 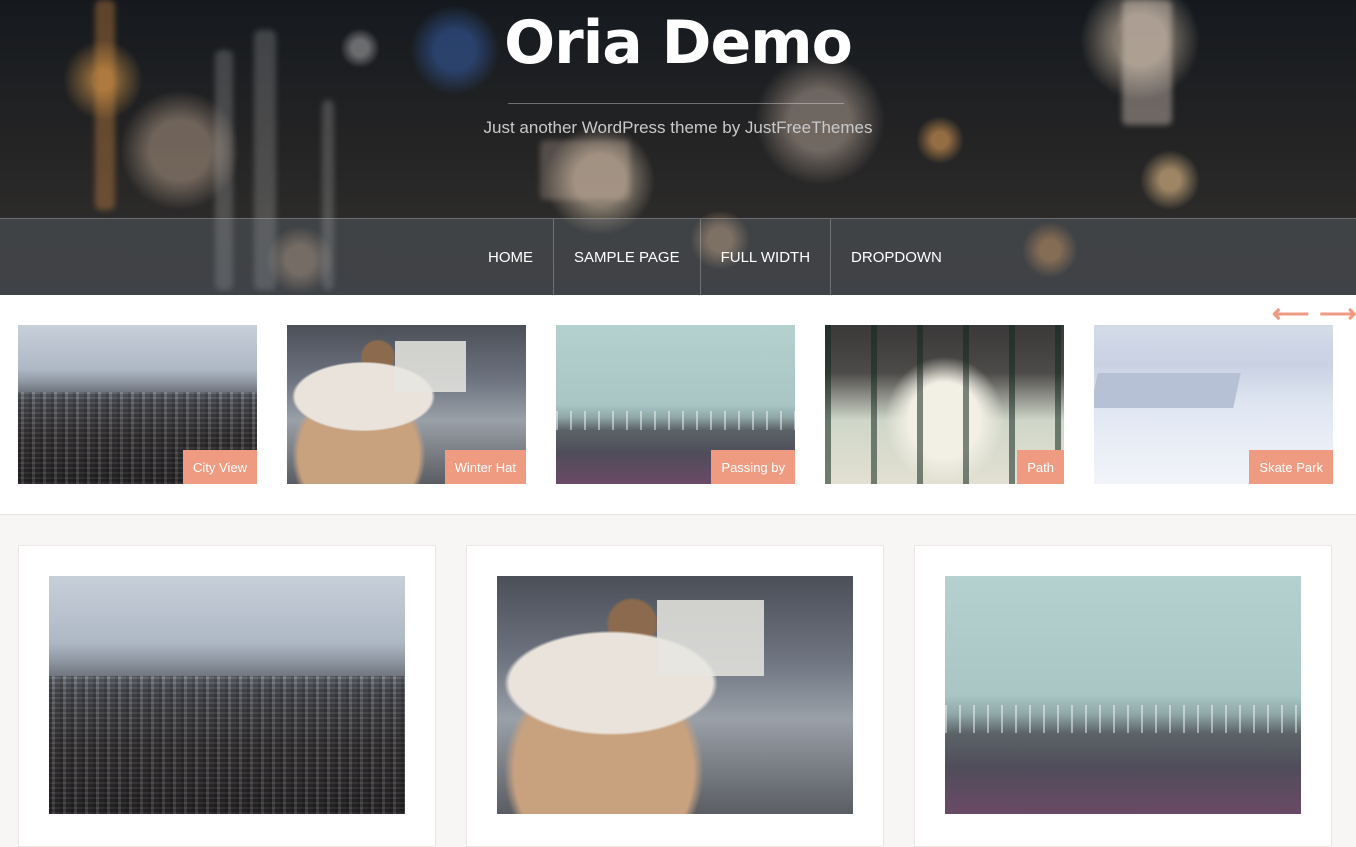 What do you see at coordinates (485, 467) in the screenshot?
I see `slide-label: Winter Hat` at bounding box center [485, 467].